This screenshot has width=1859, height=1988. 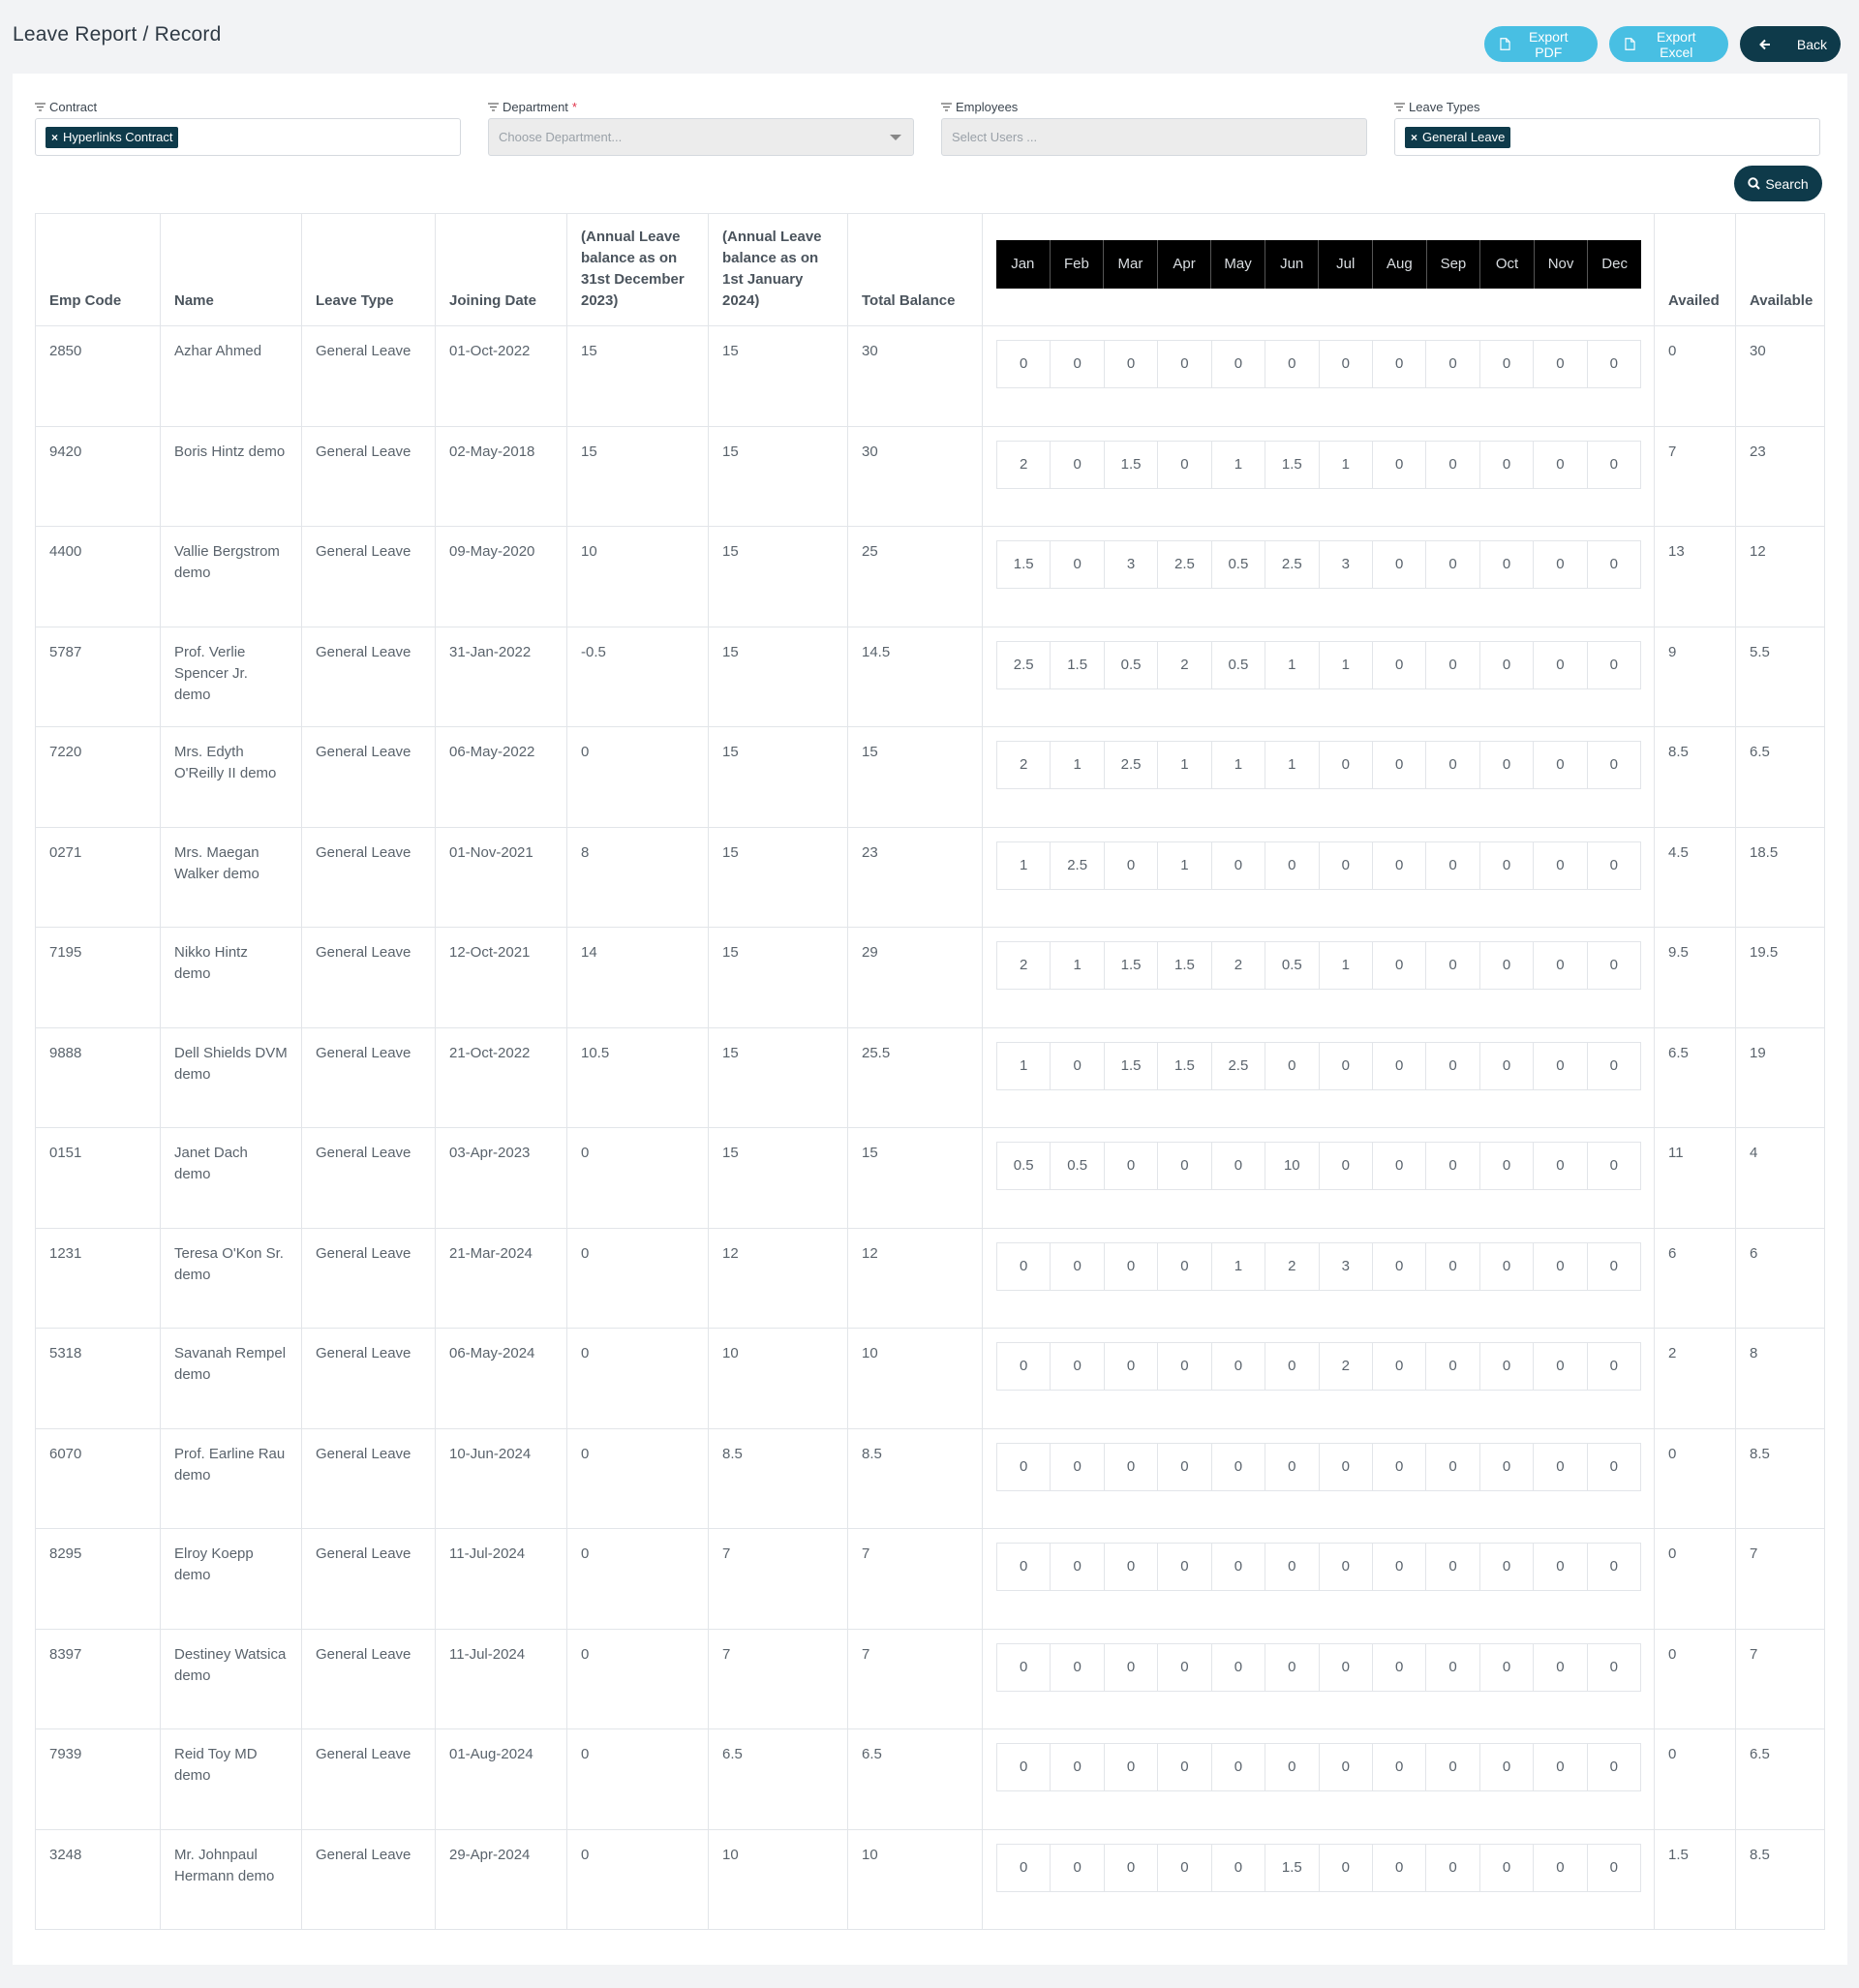 I want to click on cell-total-balance: 6.5, so click(x=915, y=1779).